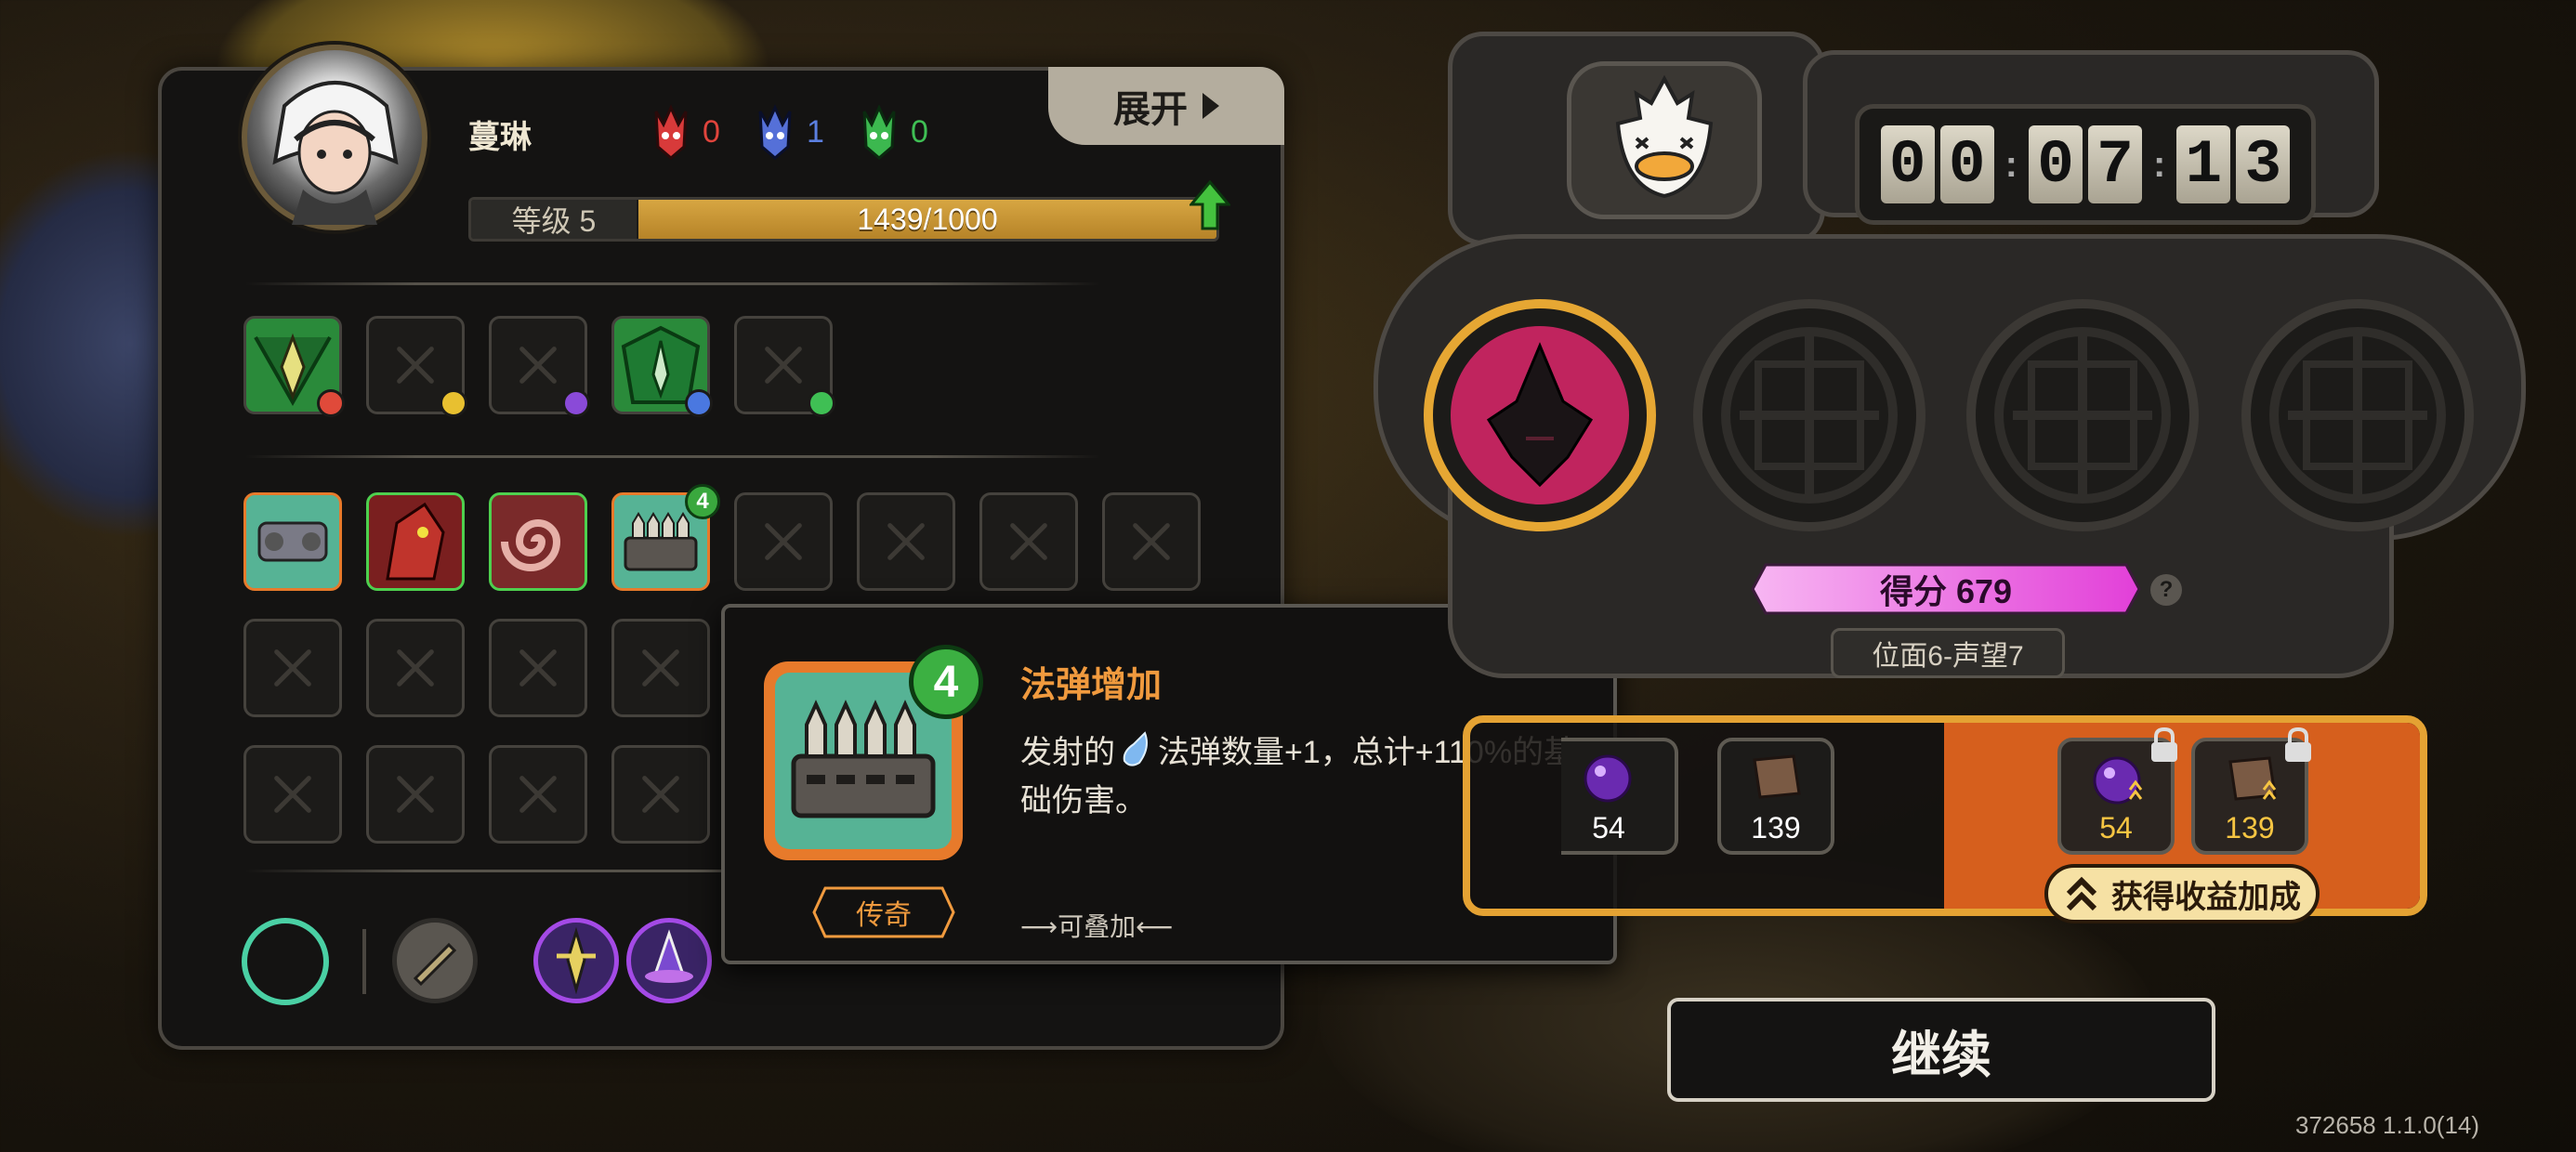 The width and height of the screenshot is (2576, 1152). I want to click on timer-digit: 1, so click(2203, 164).